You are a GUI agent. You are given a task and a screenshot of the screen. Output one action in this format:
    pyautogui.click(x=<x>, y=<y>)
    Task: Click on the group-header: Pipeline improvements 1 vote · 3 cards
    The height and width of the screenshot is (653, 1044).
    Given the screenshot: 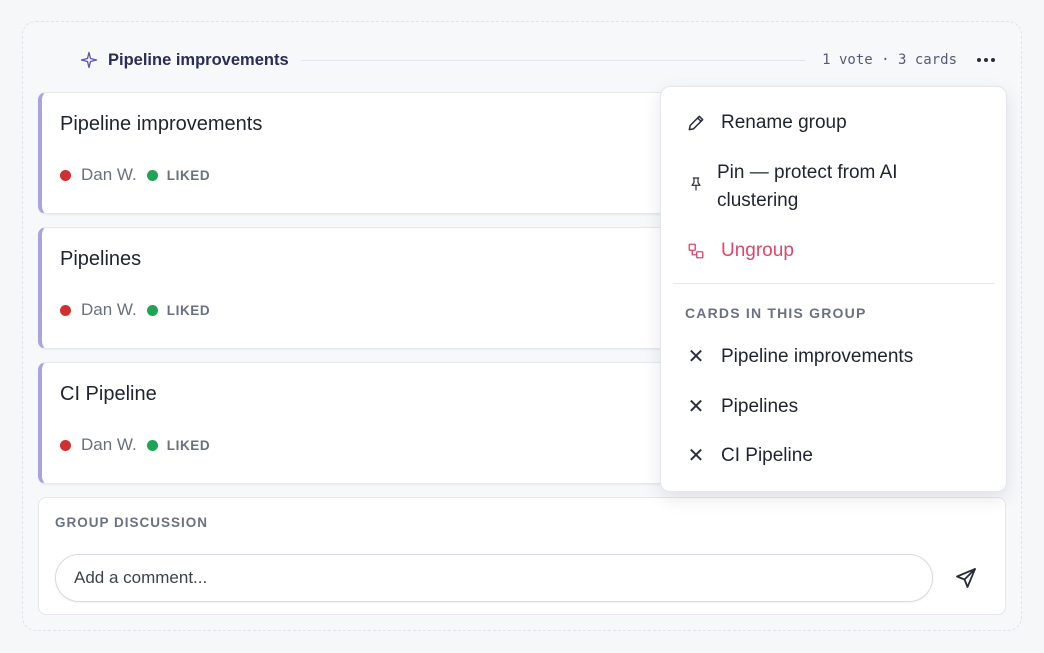 What is the action you would take?
    pyautogui.click(x=538, y=60)
    